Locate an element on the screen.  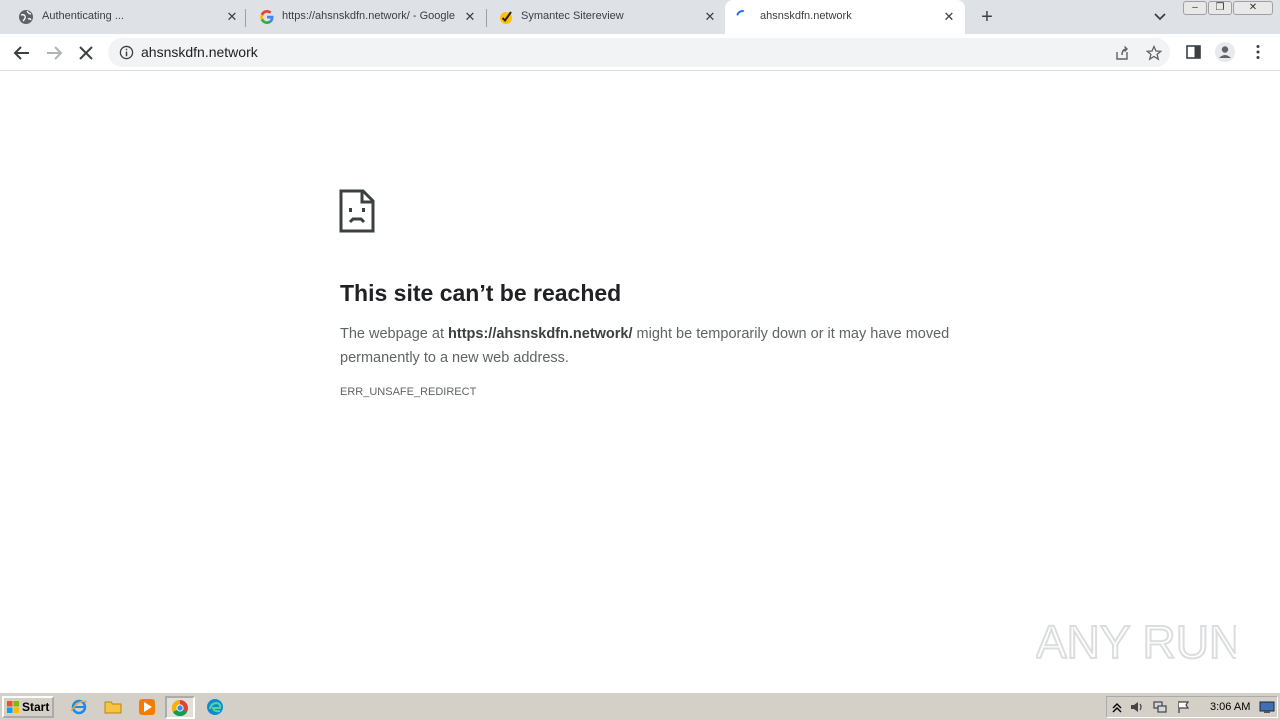
chevron-down-icon is located at coordinates (1160, 17).